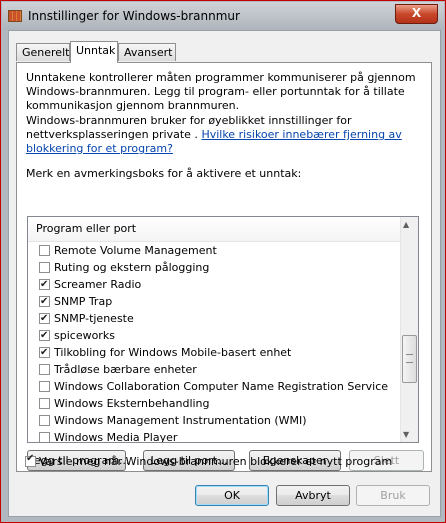  What do you see at coordinates (134, 16) in the screenshot?
I see `window-title: Innstillinger for Windows-brannmur` at bounding box center [134, 16].